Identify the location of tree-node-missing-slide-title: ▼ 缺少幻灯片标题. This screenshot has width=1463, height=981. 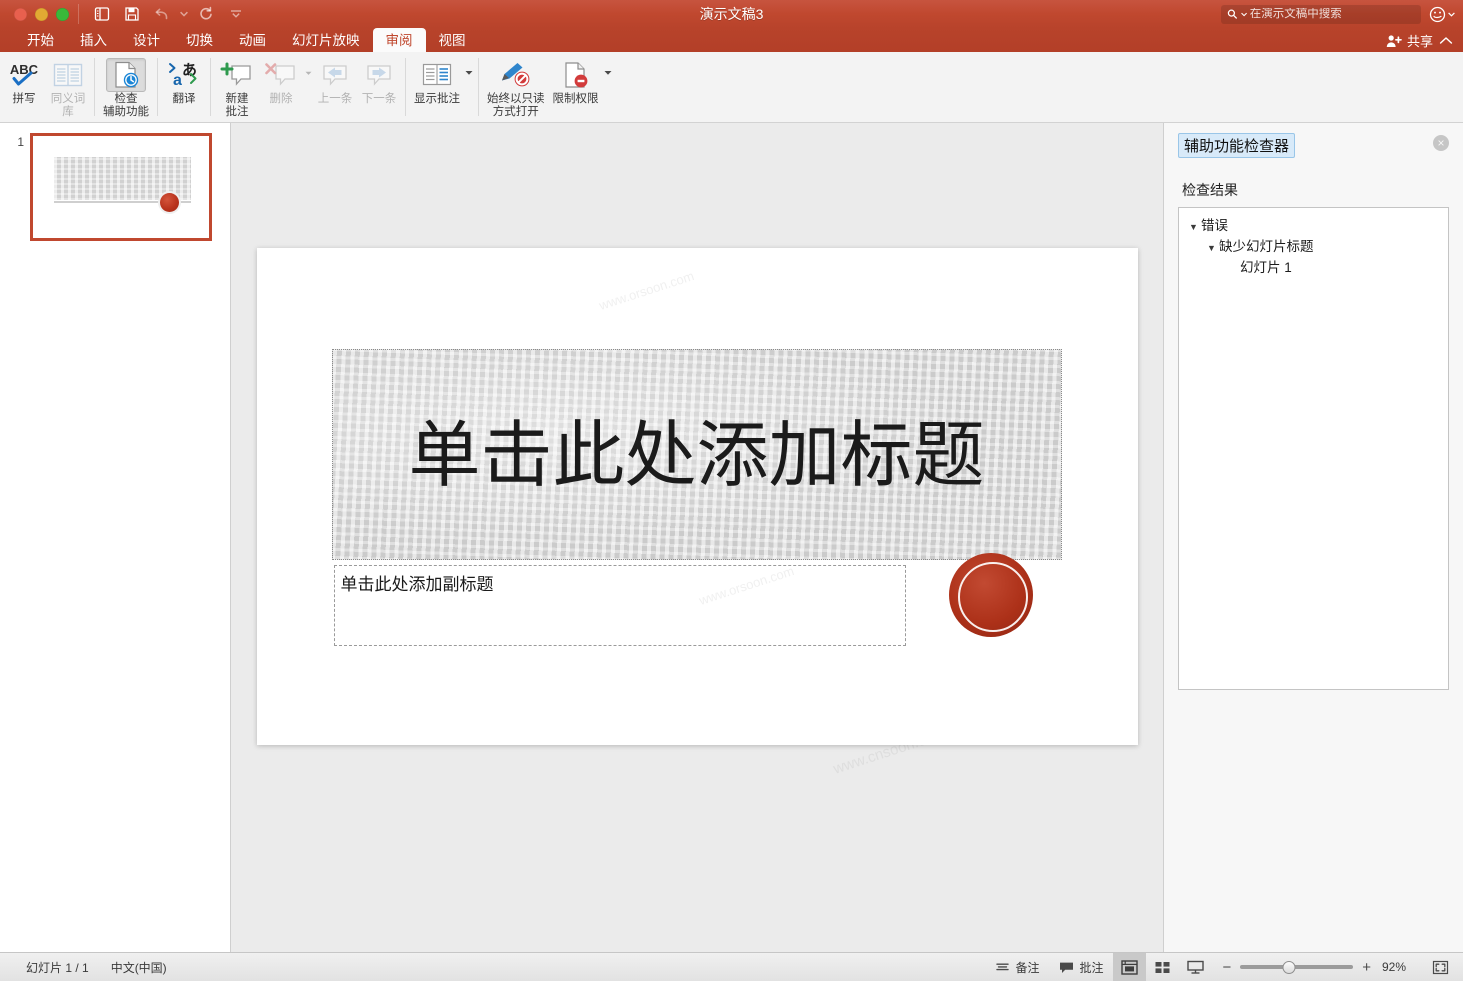
(1313, 247).